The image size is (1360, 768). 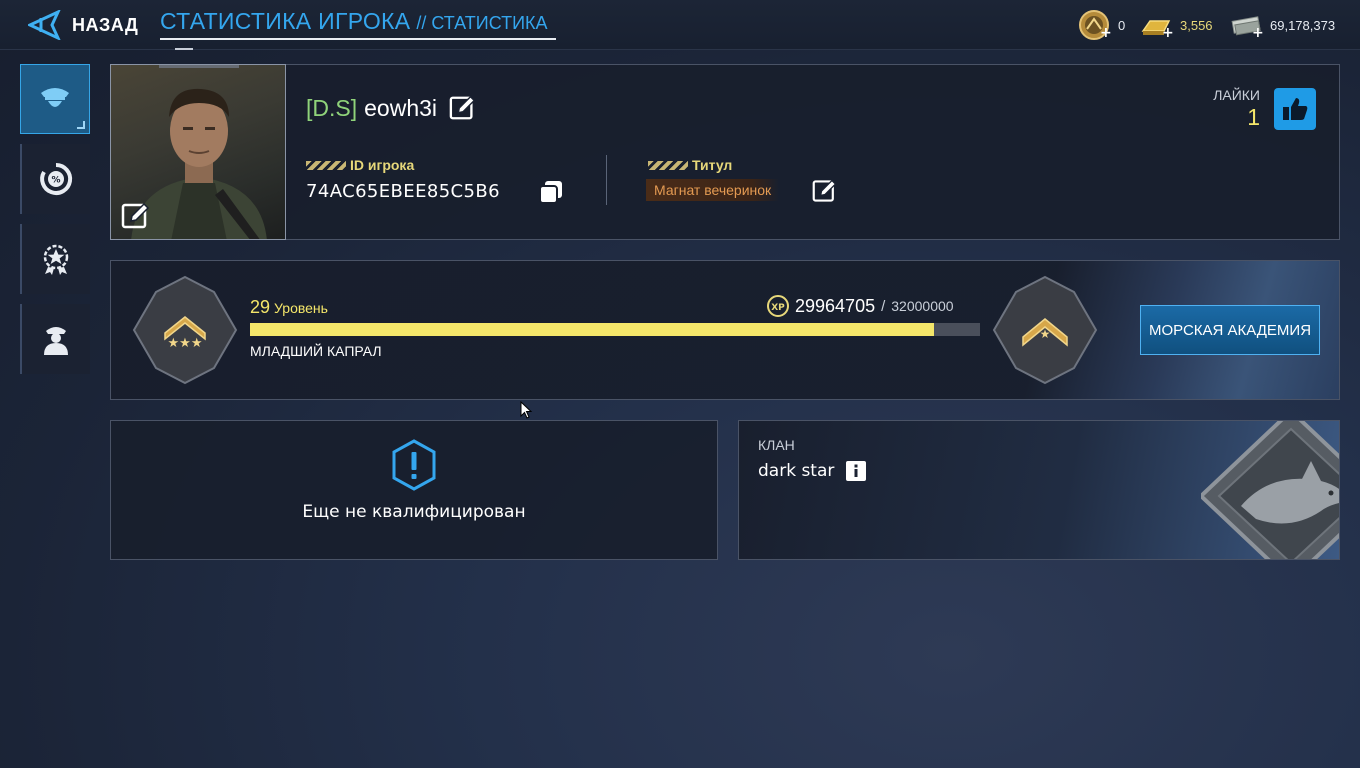 What do you see at coordinates (1270, 490) in the screenshot?
I see `shark-emblem-icon` at bounding box center [1270, 490].